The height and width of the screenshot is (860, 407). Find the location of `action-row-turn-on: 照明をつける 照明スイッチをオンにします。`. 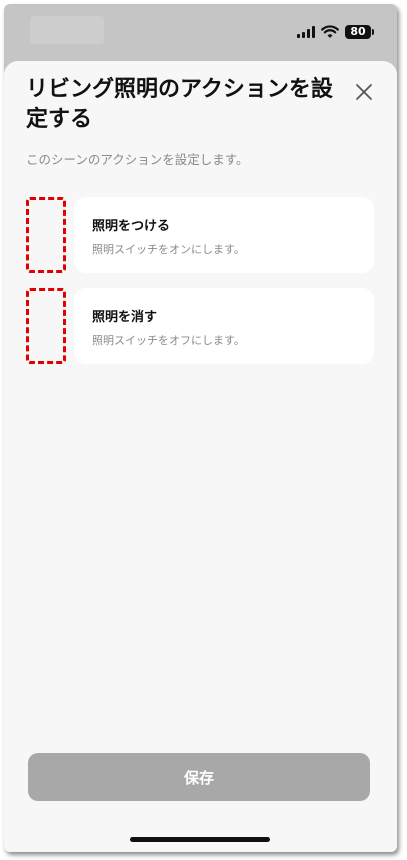

action-row-turn-on: 照明をつける 照明スイッチをオンにします。 is located at coordinates (200, 235).